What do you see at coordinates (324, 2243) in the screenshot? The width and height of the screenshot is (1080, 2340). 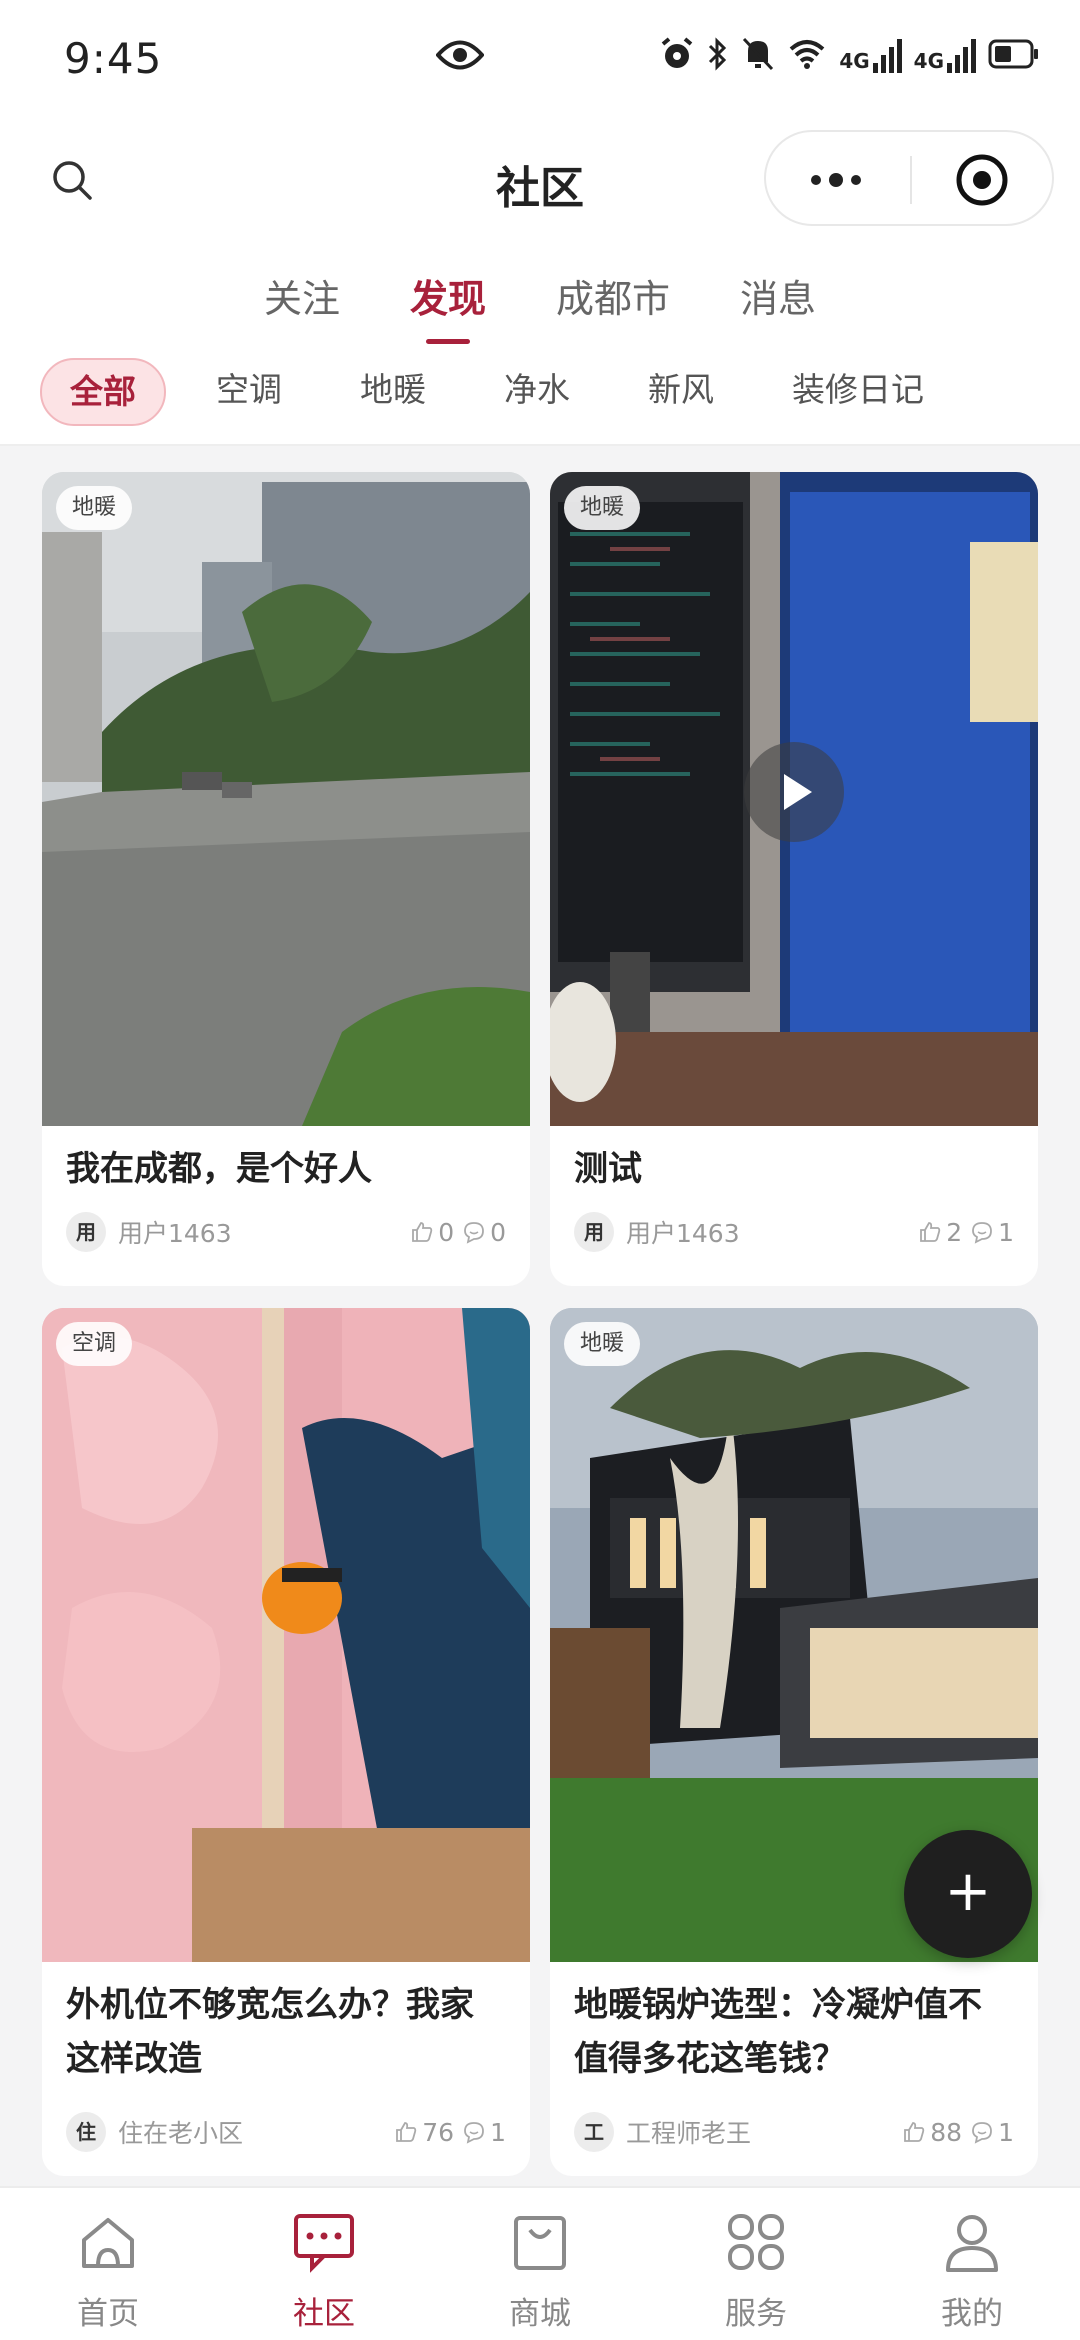 I see `community-chat-icon` at bounding box center [324, 2243].